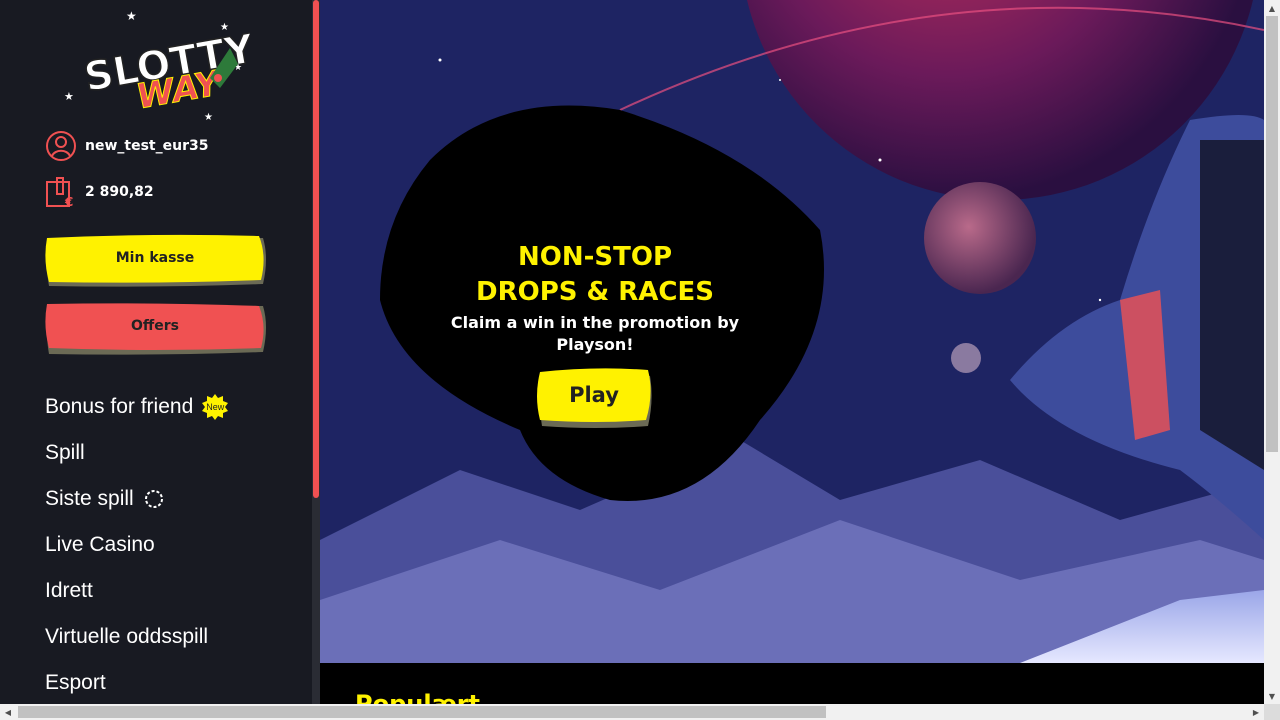 The image size is (1280, 720). I want to click on menu-item-label: Idrett, so click(69, 590).